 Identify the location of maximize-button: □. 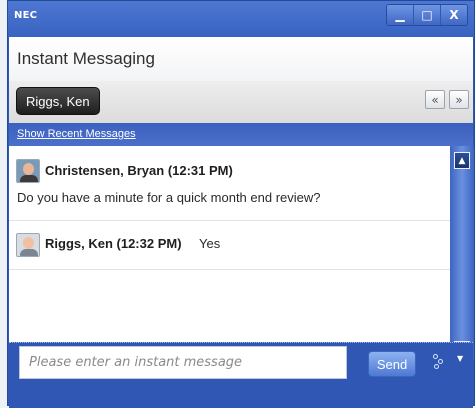
(426, 15).